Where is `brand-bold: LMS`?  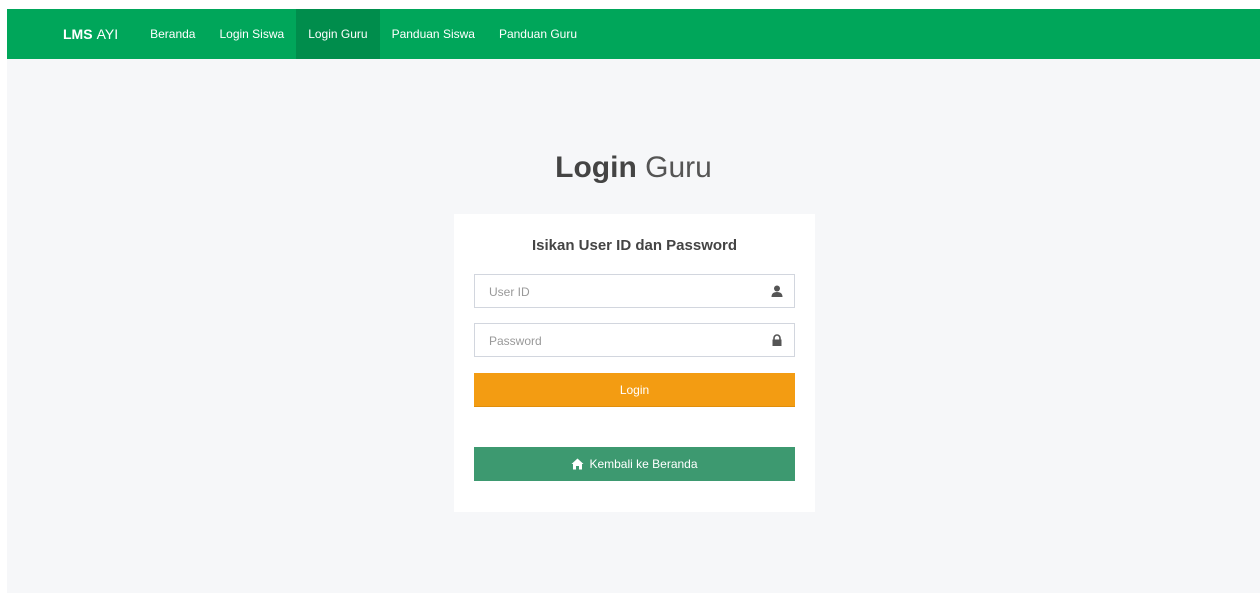
brand-bold: LMS is located at coordinates (78, 34).